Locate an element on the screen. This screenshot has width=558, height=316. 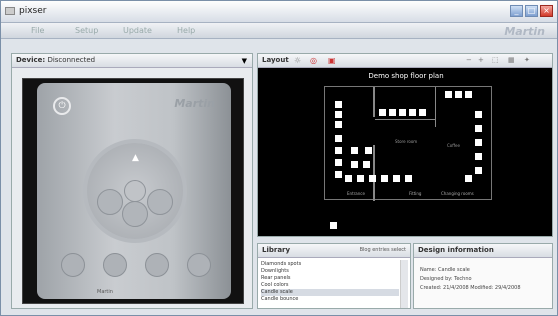
device-brand: Martin is located at coordinates (194, 103).